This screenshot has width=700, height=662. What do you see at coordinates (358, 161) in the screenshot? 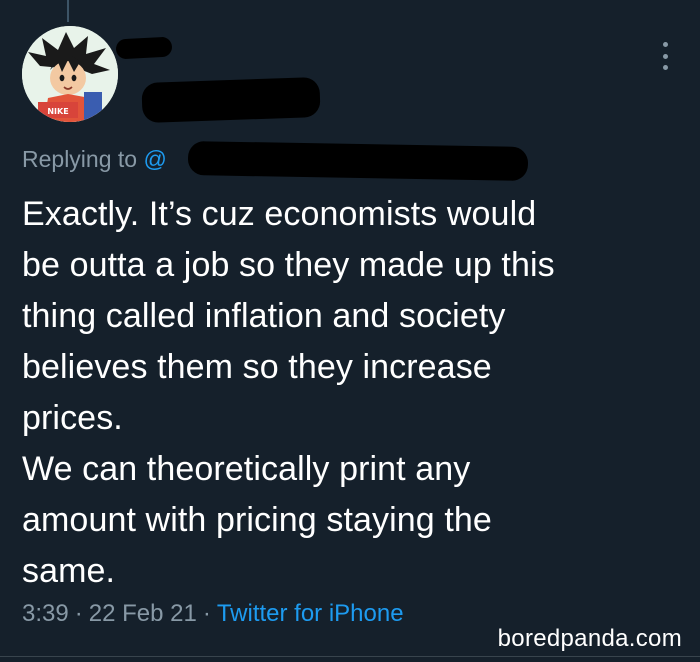
I see `redacted-mention` at bounding box center [358, 161].